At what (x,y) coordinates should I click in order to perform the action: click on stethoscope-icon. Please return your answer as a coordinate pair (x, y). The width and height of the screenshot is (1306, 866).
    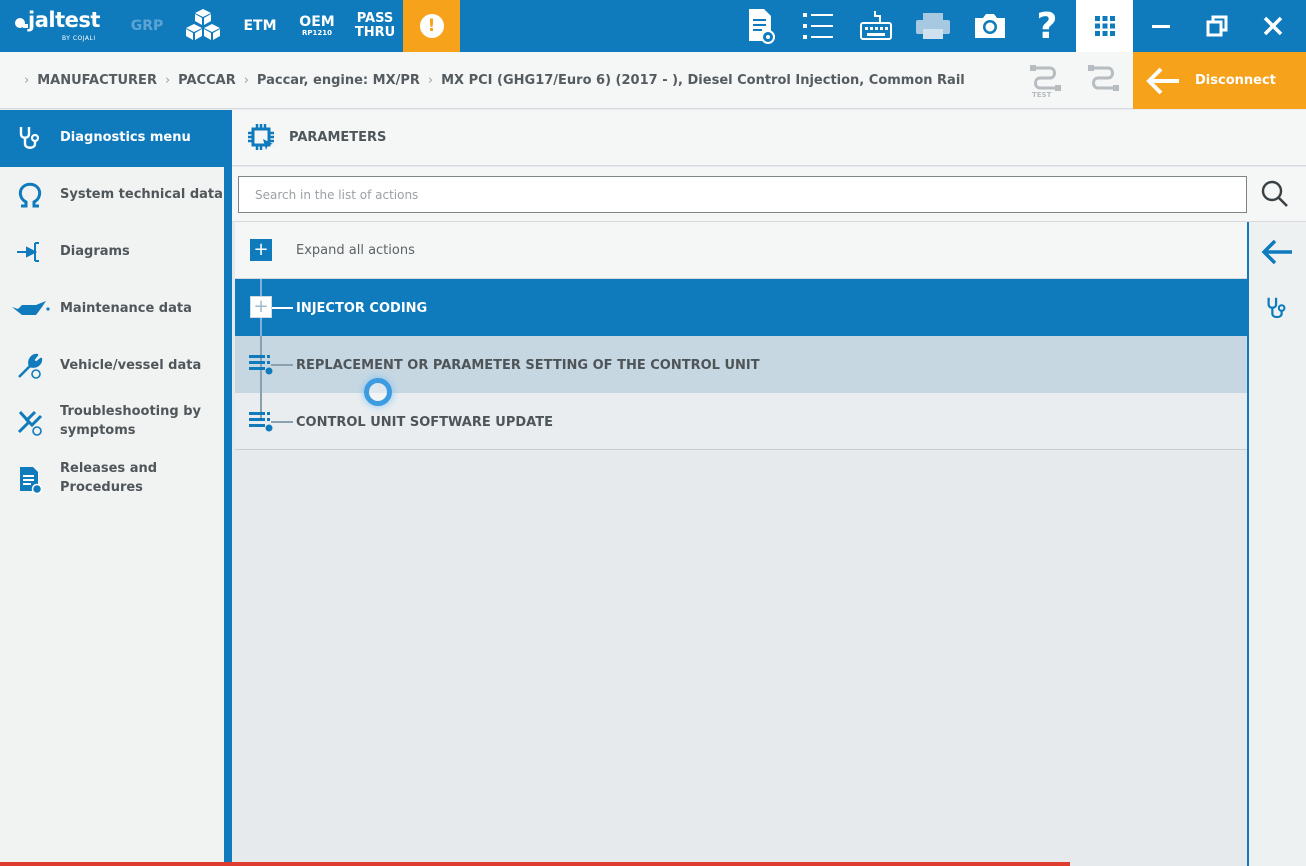
    Looking at the image, I should click on (30, 138).